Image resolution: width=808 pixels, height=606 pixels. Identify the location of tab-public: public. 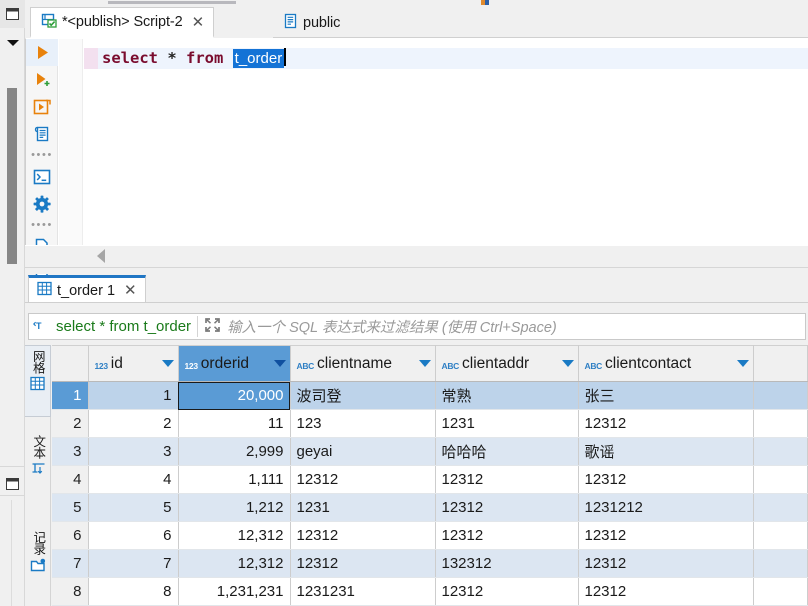
(311, 22).